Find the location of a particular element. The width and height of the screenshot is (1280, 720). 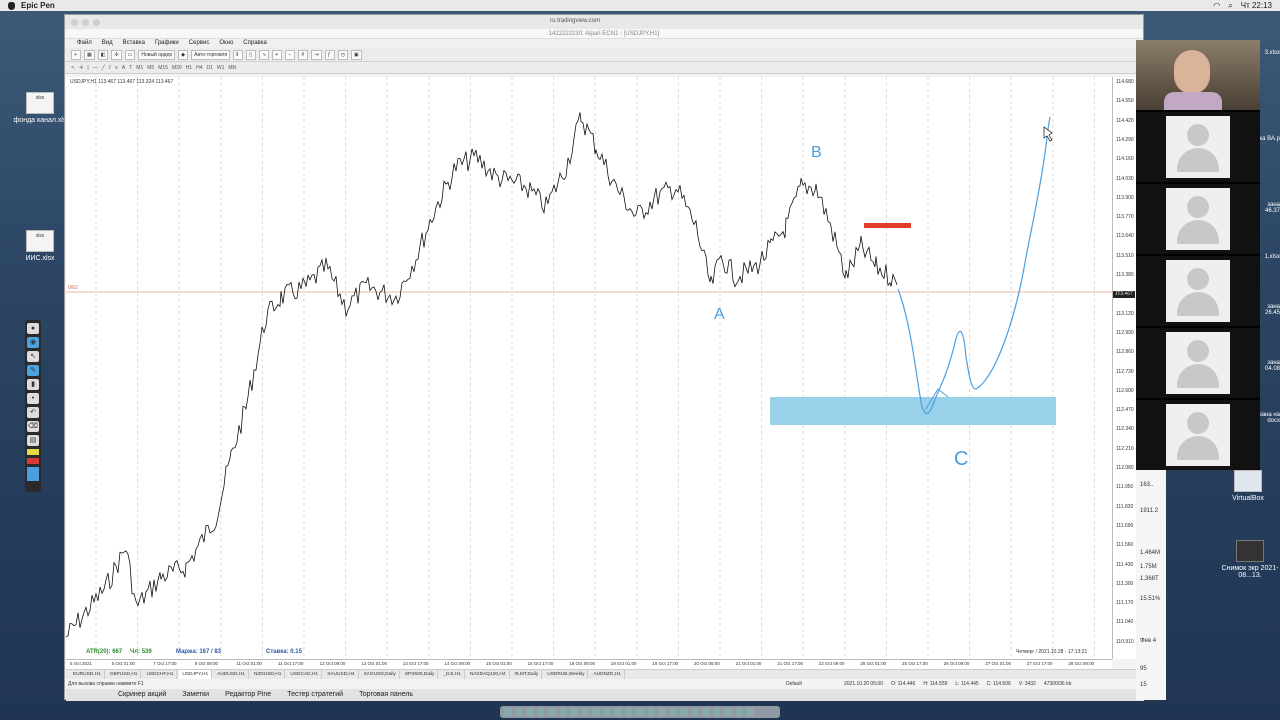

templates-icon: ▣ is located at coordinates (356, 54).